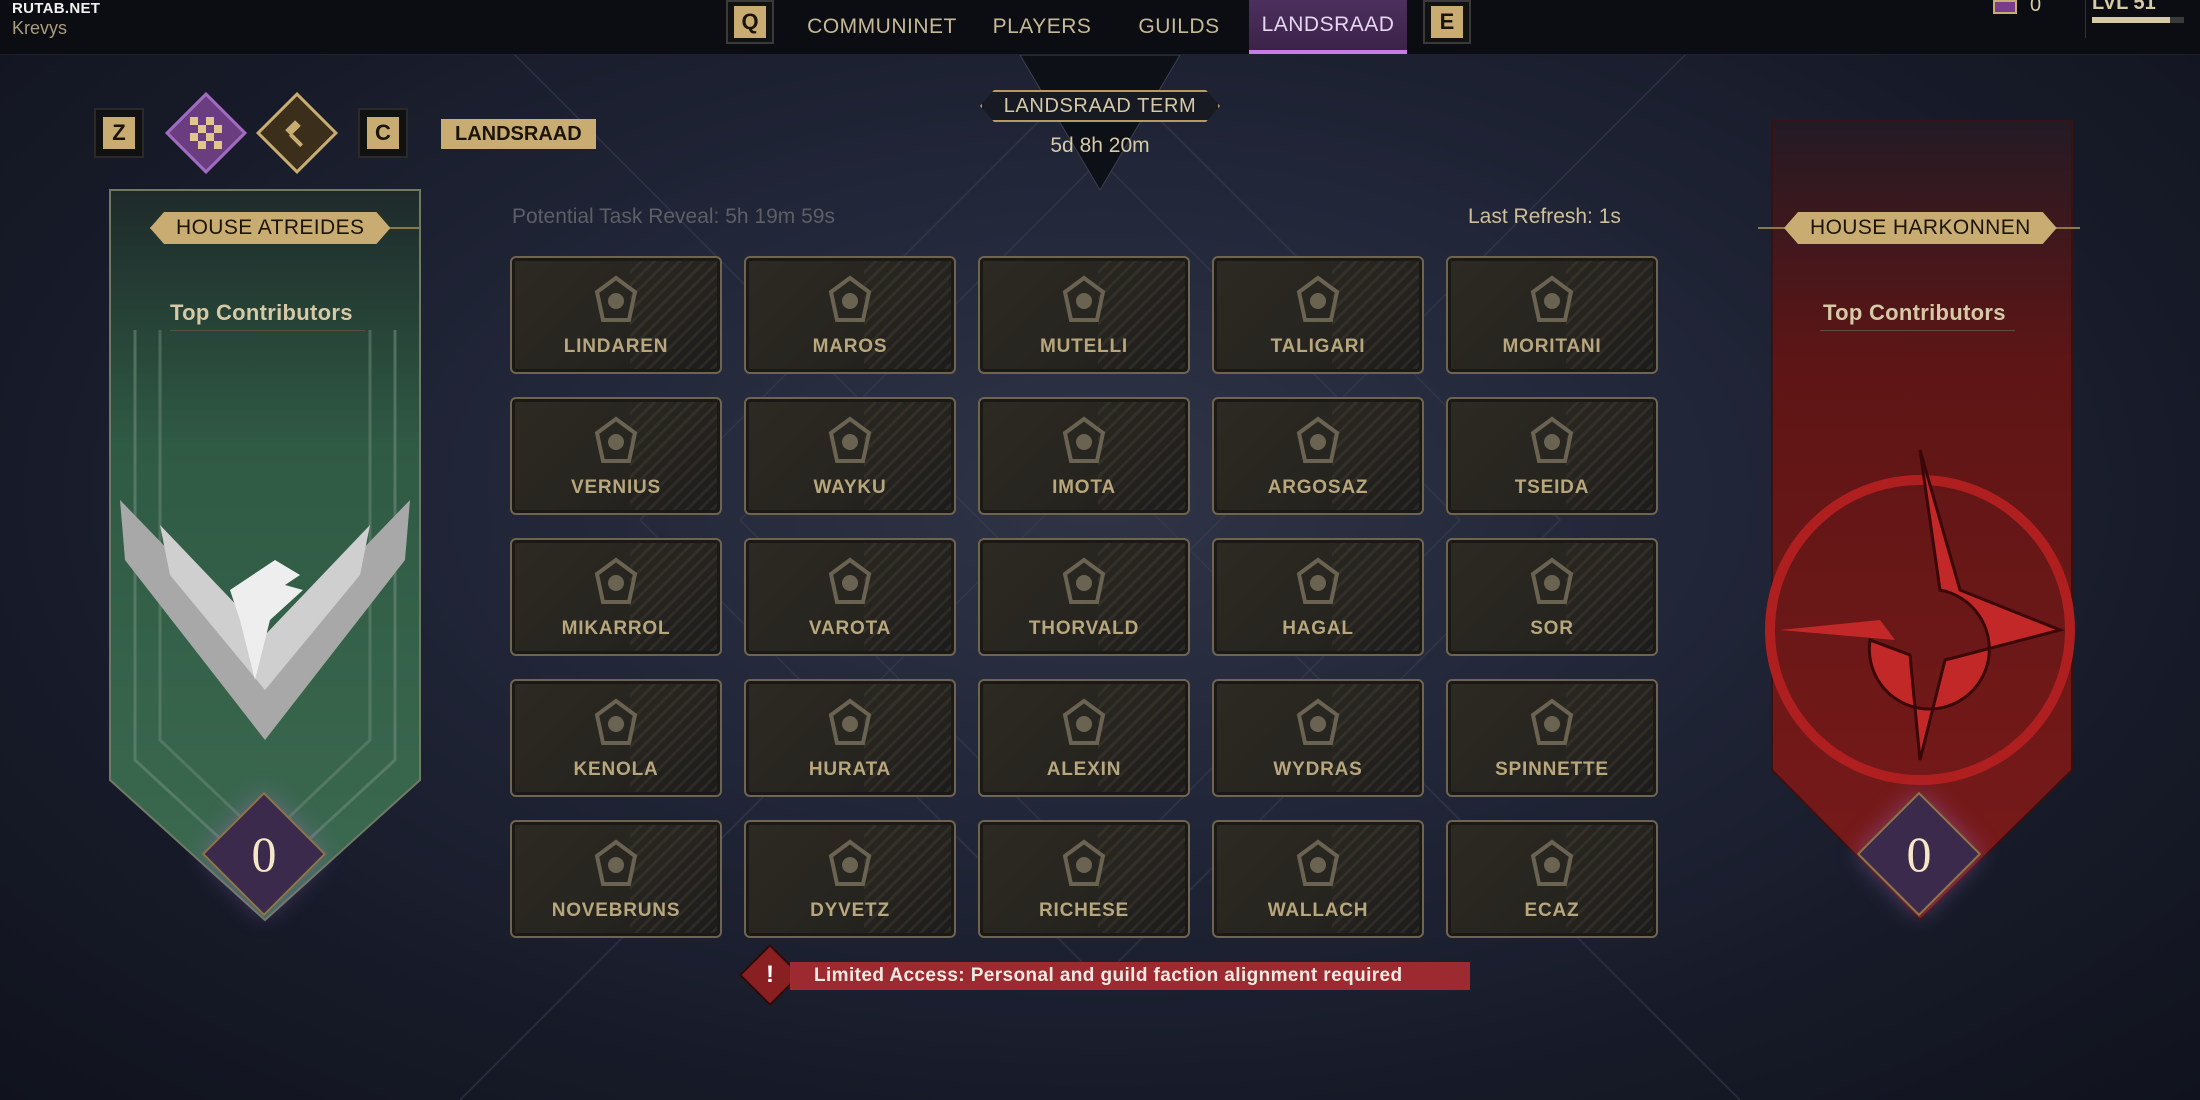 The height and width of the screenshot is (1100, 2200). I want to click on key-q-label: Q, so click(750, 22).